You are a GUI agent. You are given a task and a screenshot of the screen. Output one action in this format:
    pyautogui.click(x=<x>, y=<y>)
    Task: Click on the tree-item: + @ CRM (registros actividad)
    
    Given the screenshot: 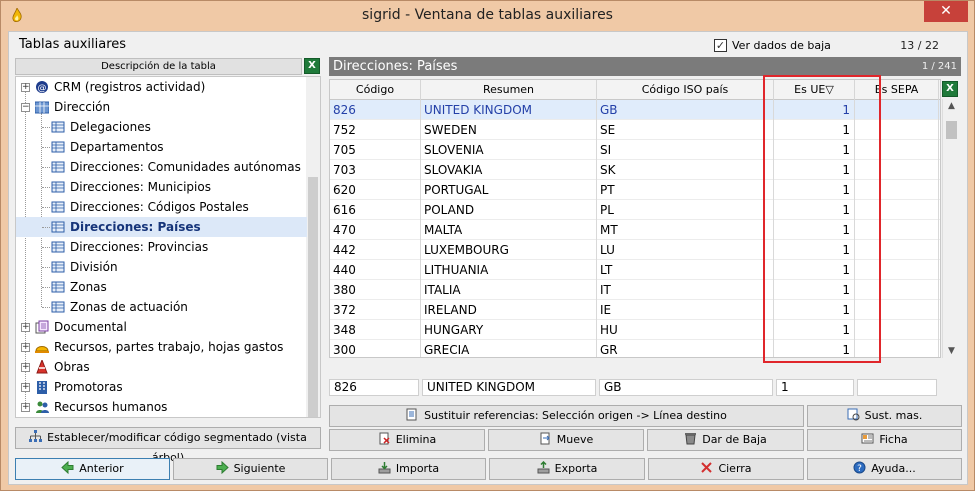 What is the action you would take?
    pyautogui.click(x=161, y=87)
    